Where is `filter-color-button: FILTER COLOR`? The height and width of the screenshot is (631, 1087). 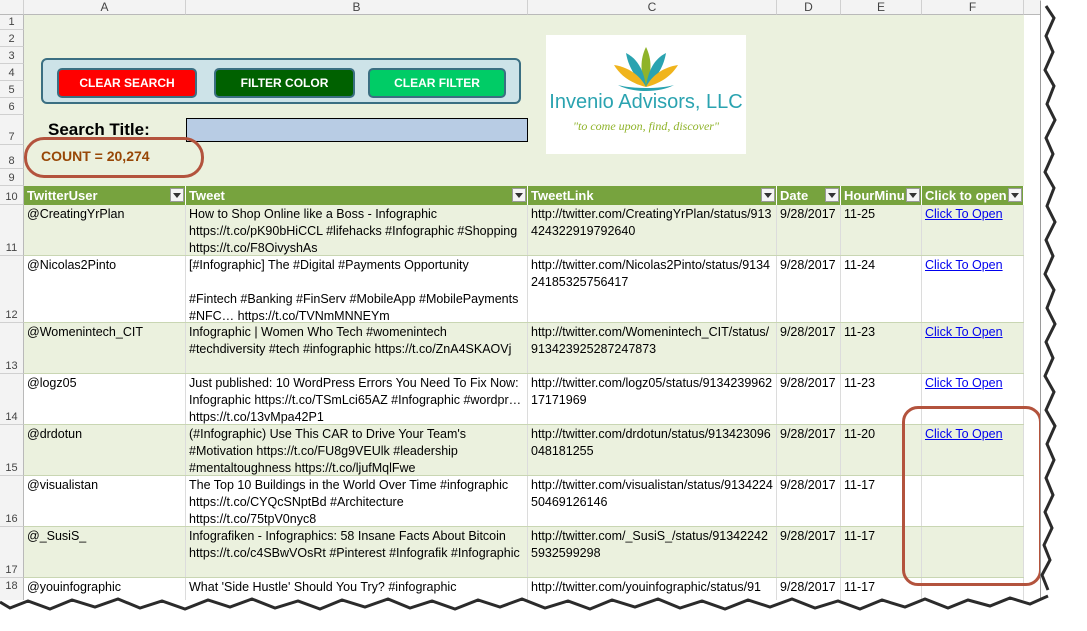
filter-color-button: FILTER COLOR is located at coordinates (284, 83).